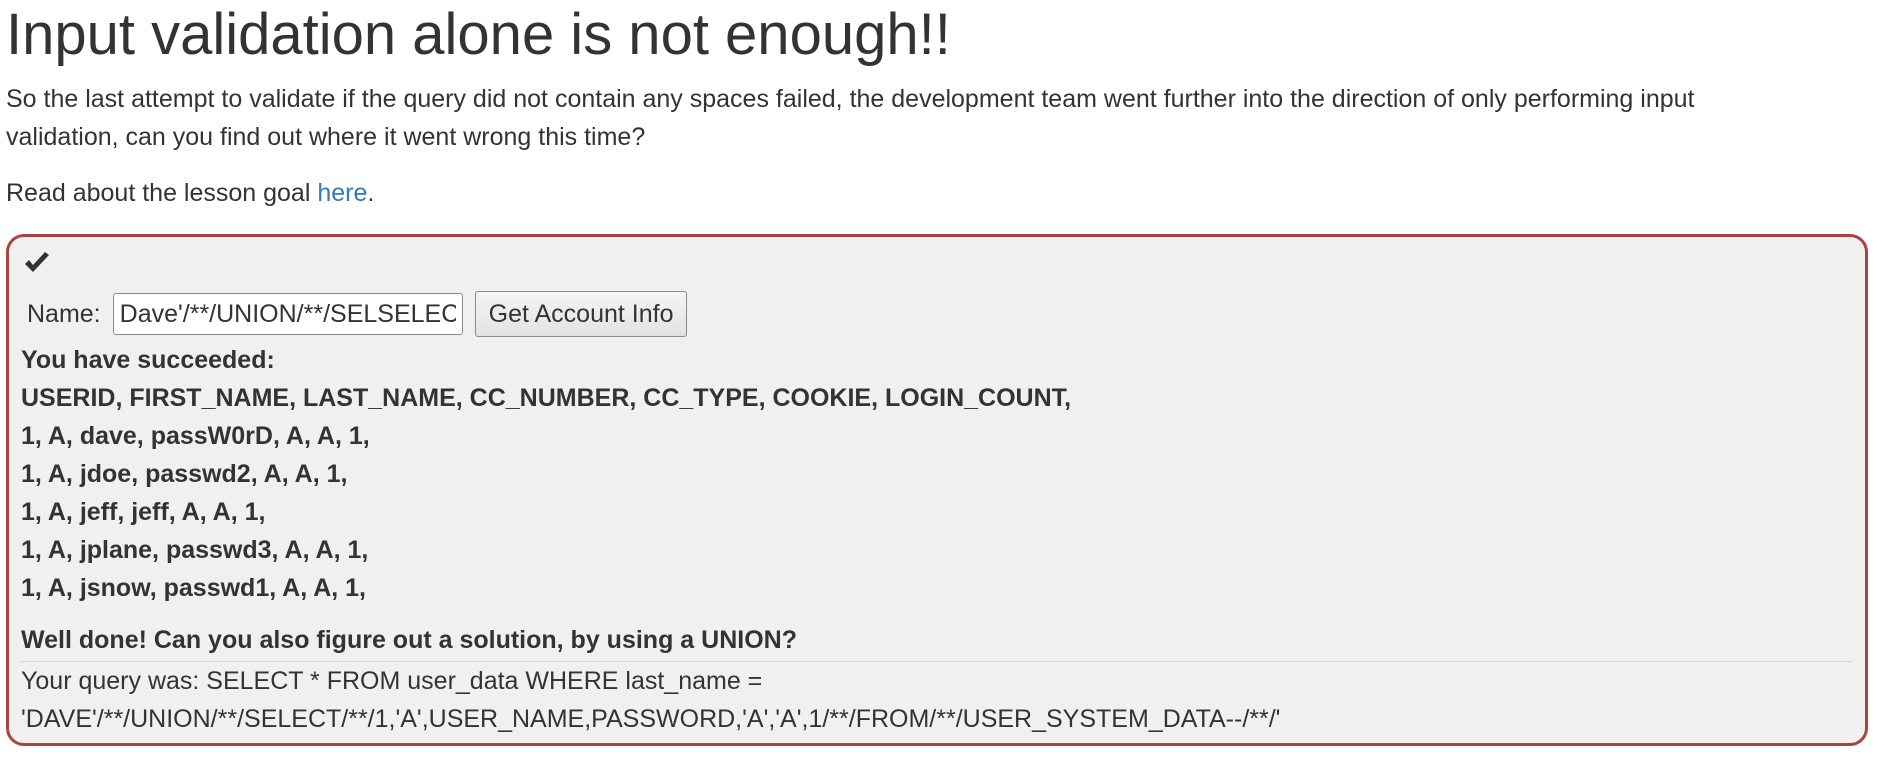 The image size is (1885, 758). Describe the element at coordinates (184, 474) in the screenshot. I see `result-row: 1, A, jdoe, passwd2, A, A, 1,` at that location.